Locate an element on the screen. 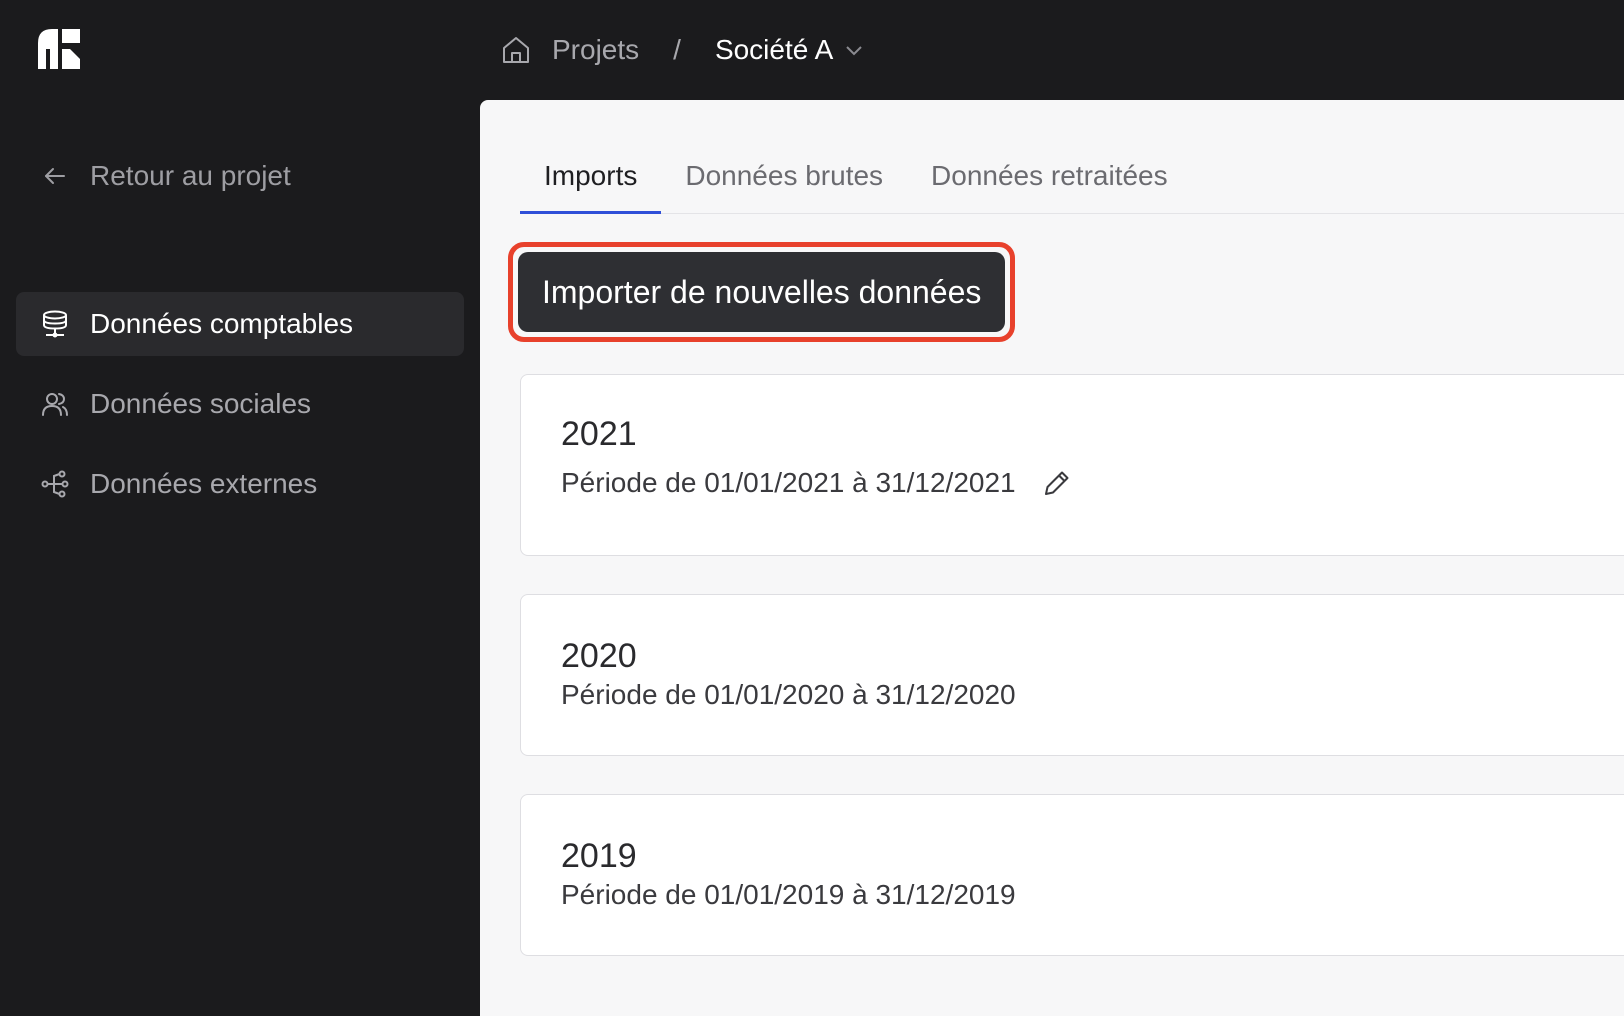 This screenshot has width=1624, height=1016. back-to-project-label: Retour au projet is located at coordinates (190, 175).